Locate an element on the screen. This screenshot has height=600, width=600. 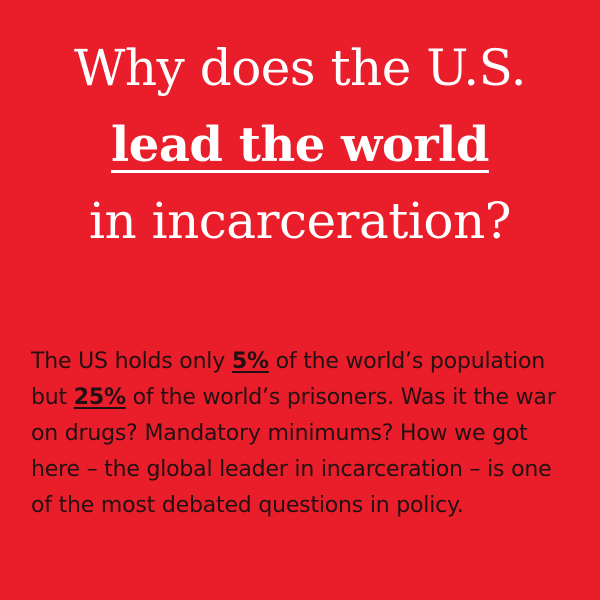
stat-population-share: 5% is located at coordinates (250, 361).